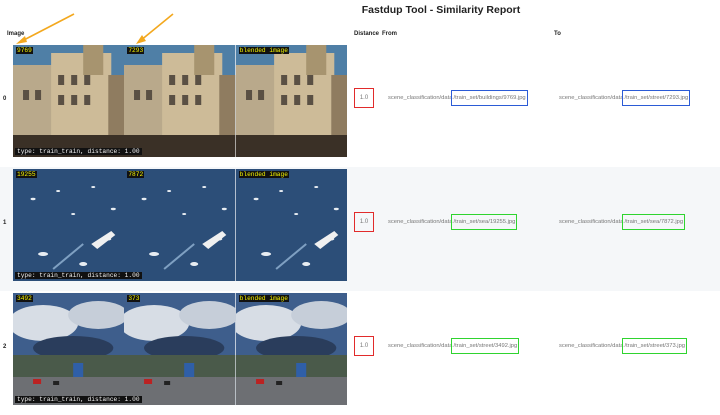 This screenshot has width=720, height=415. Describe the element at coordinates (24, 50) in the screenshot. I see `from-id-label: 9769` at that location.